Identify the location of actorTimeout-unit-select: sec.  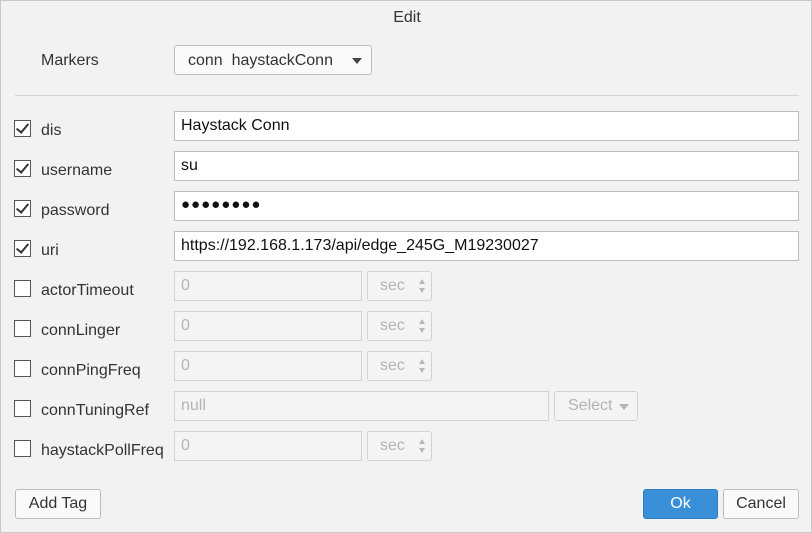
(399, 286).